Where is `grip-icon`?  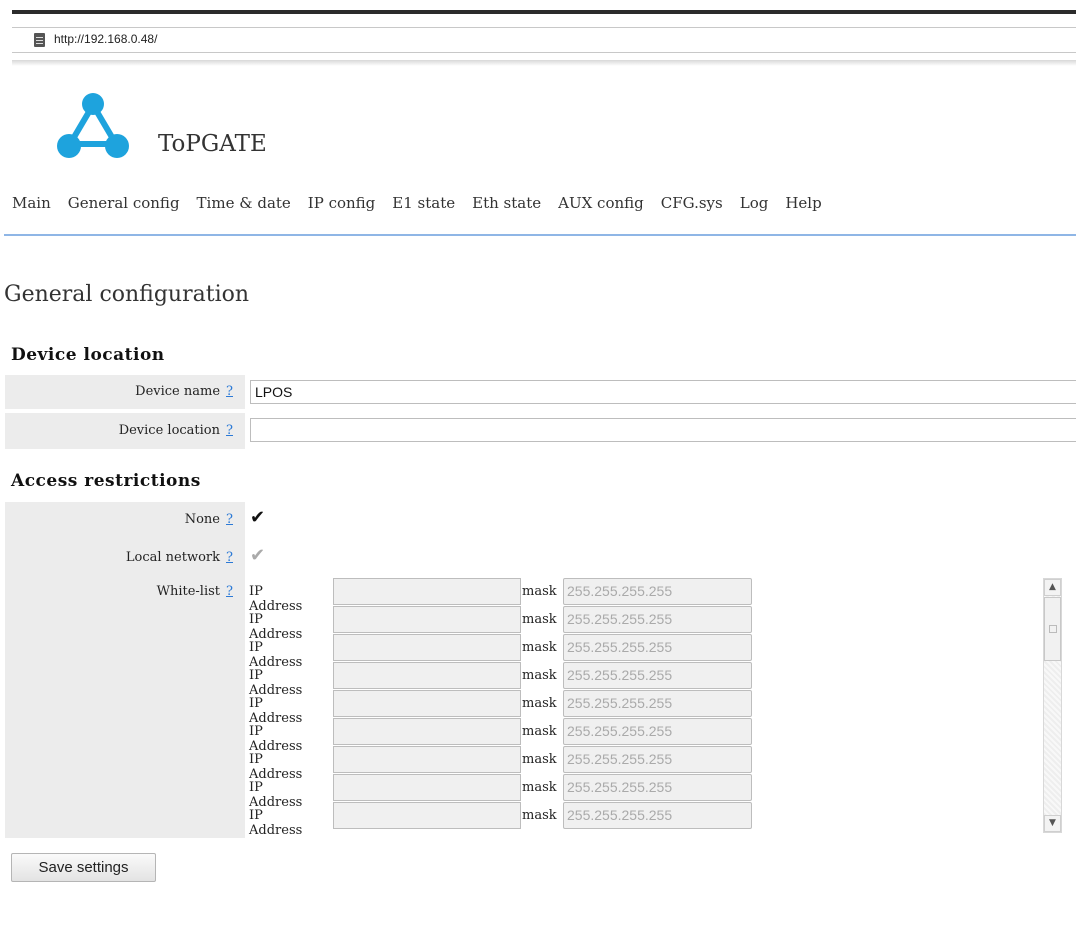 grip-icon is located at coordinates (1053, 629).